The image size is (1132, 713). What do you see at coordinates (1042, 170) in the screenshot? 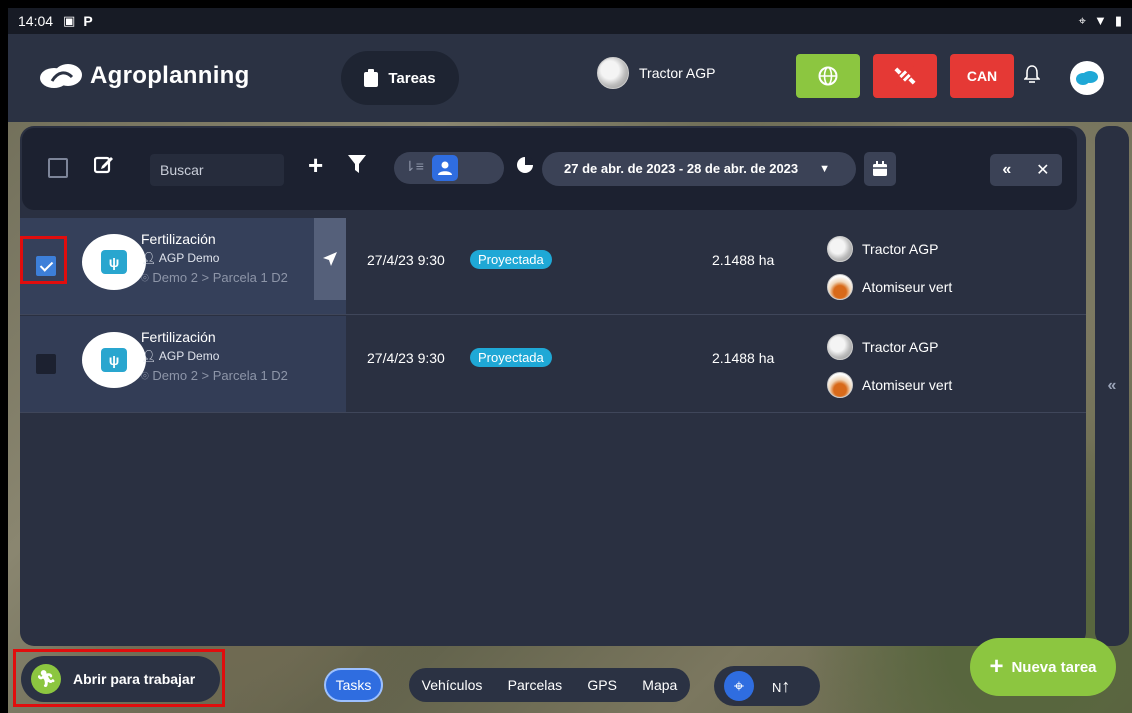
I see `close-icon: ✕` at bounding box center [1042, 170].